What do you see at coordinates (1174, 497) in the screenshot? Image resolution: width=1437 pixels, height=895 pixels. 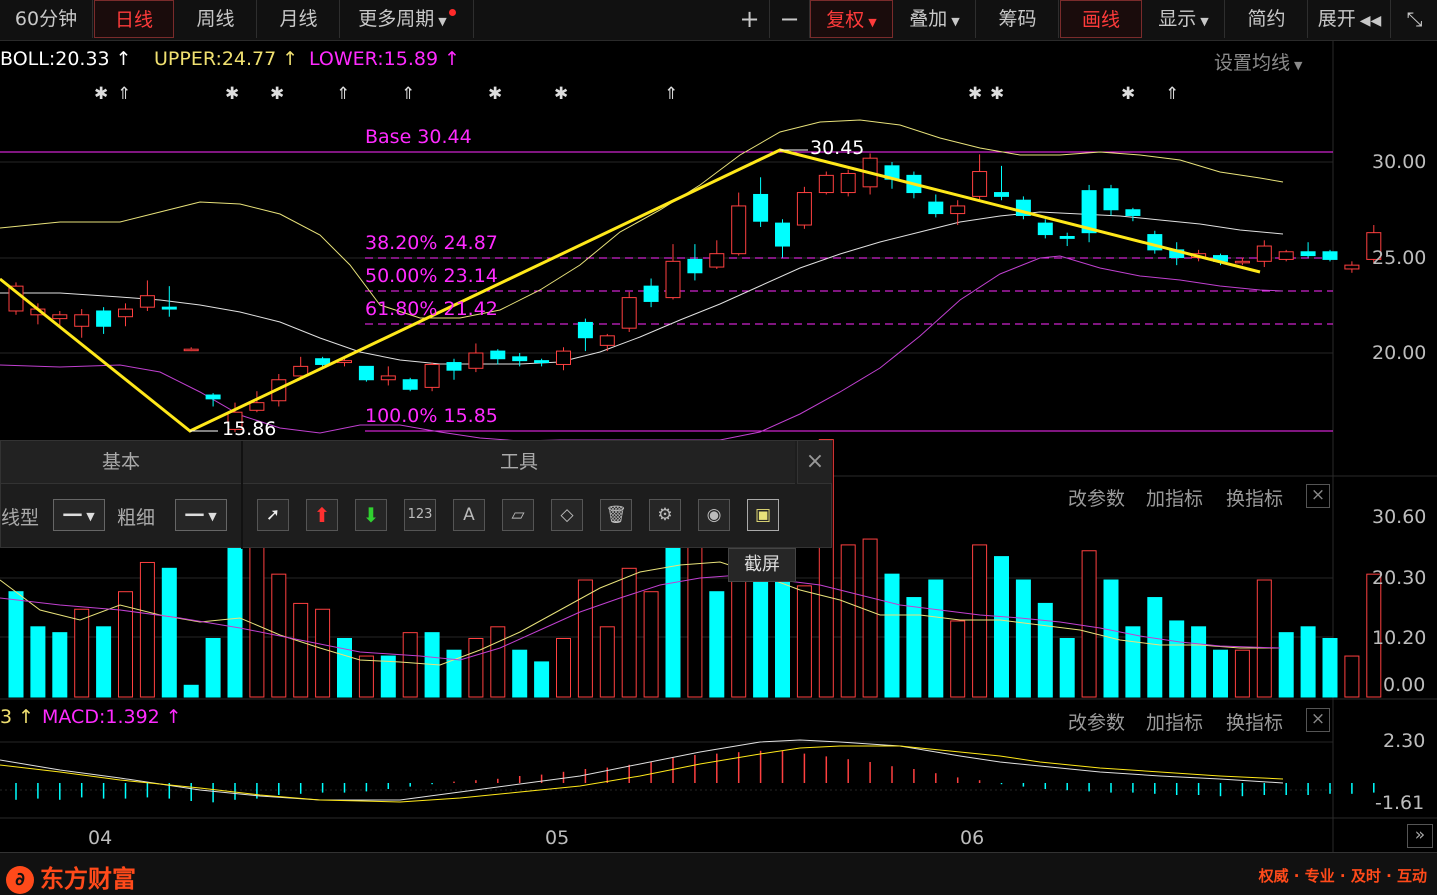 I see `volume-add-indicator-button: 加指标` at bounding box center [1174, 497].